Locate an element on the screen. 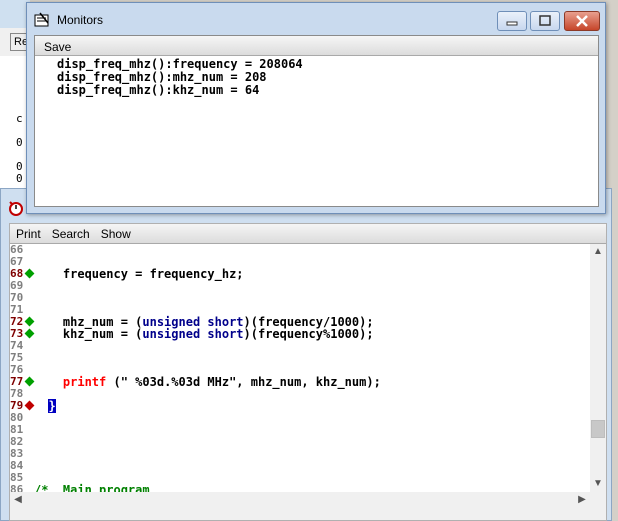  monitors-toolbar: Save is located at coordinates (316, 46).